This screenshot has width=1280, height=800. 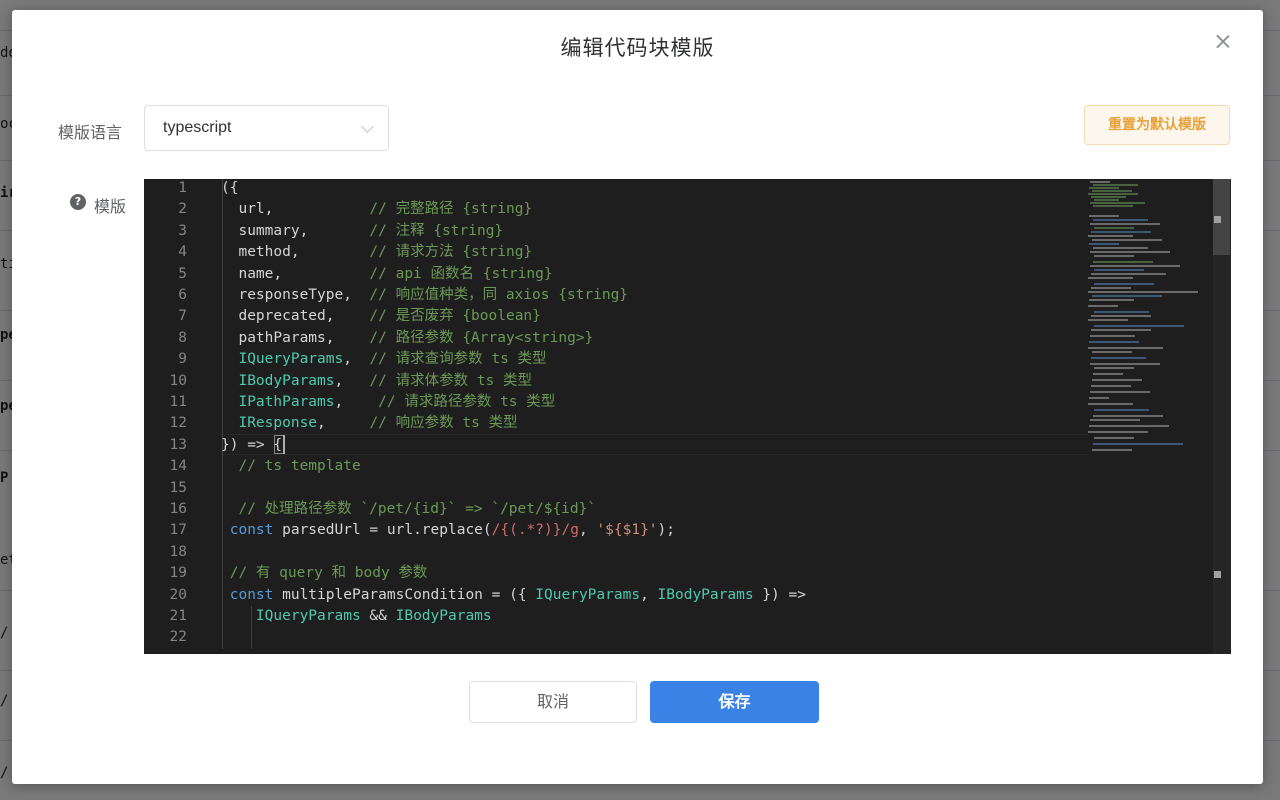 What do you see at coordinates (78, 202) in the screenshot?
I see `help-icon: ?` at bounding box center [78, 202].